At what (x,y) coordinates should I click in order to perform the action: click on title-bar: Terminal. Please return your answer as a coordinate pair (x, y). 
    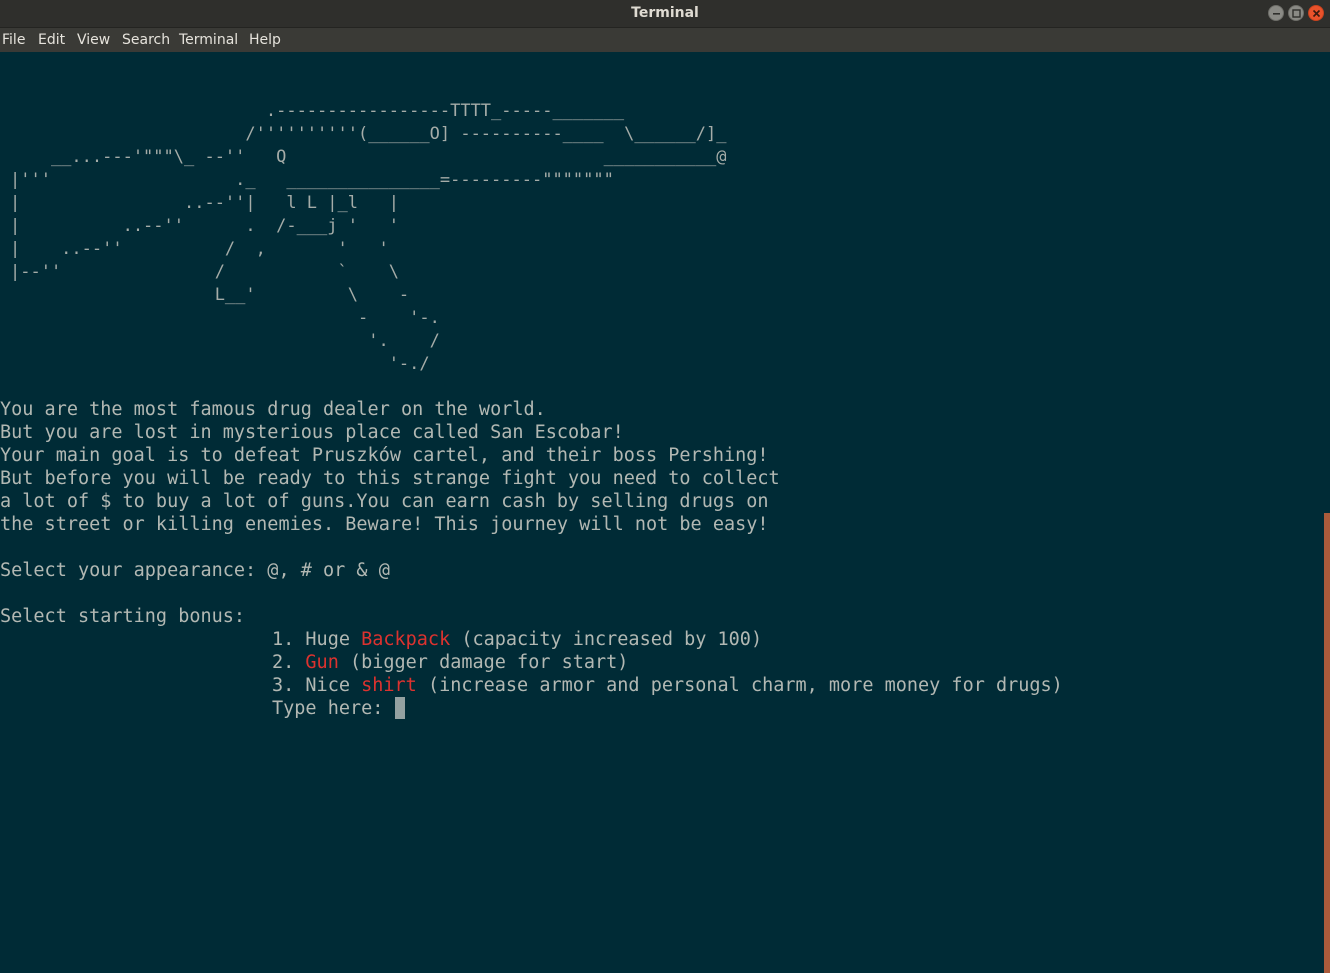
    Looking at the image, I should click on (665, 14).